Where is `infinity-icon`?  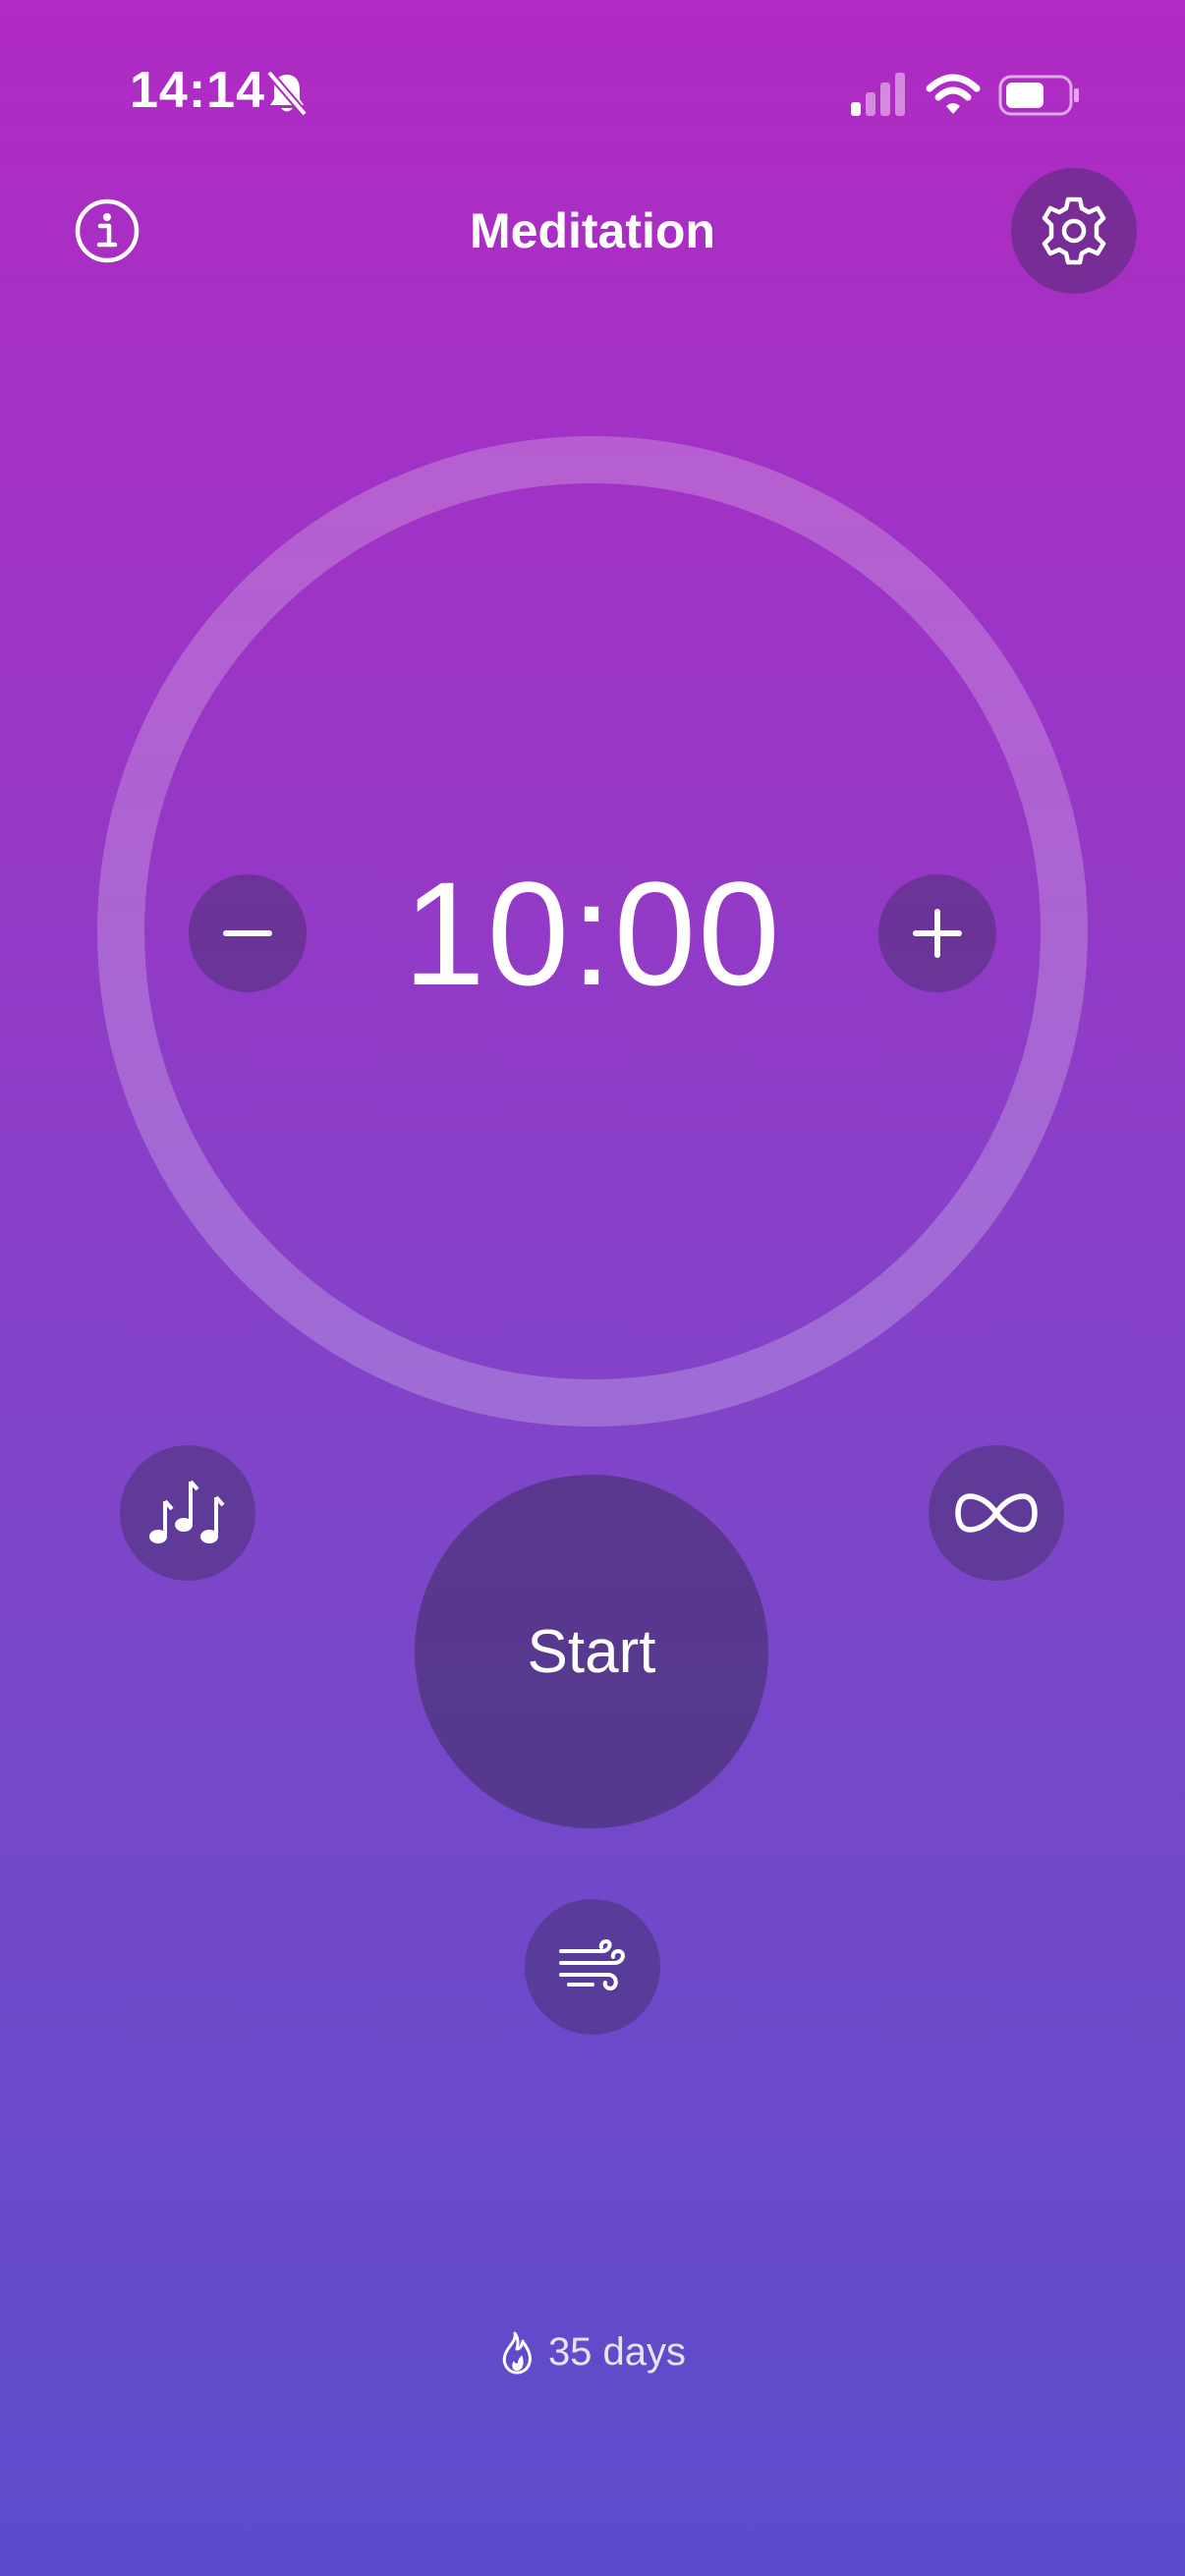
infinity-icon is located at coordinates (997, 1513).